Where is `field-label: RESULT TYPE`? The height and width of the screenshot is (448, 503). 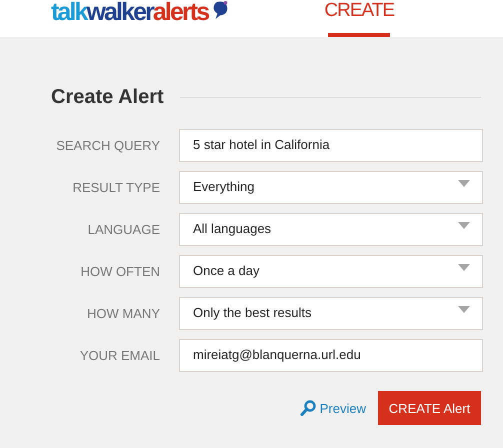
field-label: RESULT TYPE is located at coordinates (116, 187).